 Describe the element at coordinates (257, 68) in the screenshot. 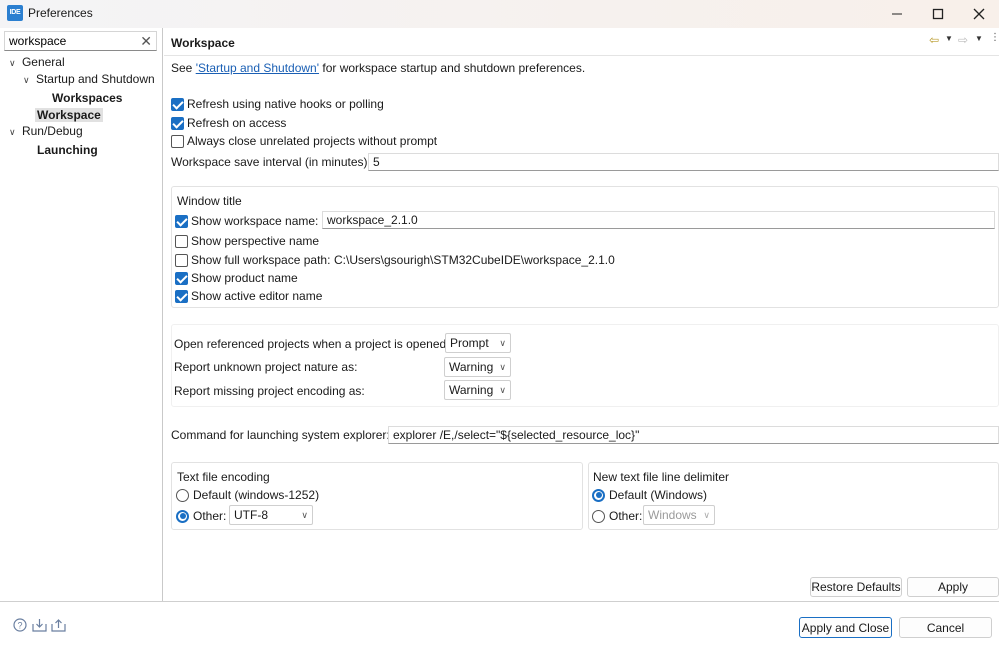

I see `startup-shutdown-link: 'Startup and Shutdown'` at that location.